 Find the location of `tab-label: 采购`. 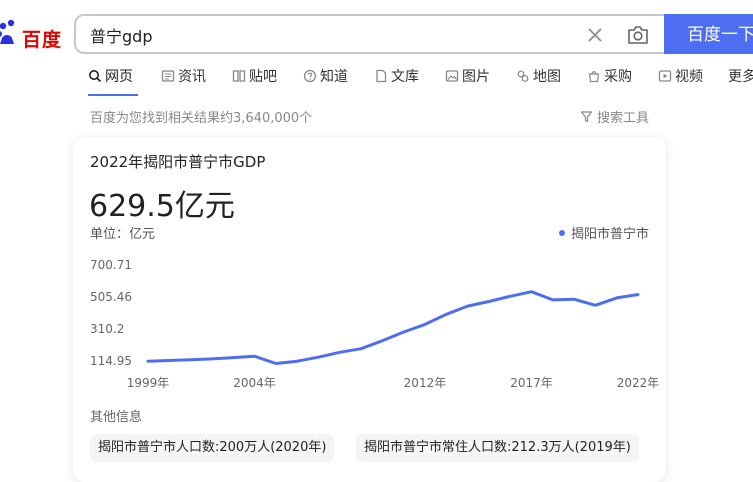

tab-label: 采购 is located at coordinates (618, 77).